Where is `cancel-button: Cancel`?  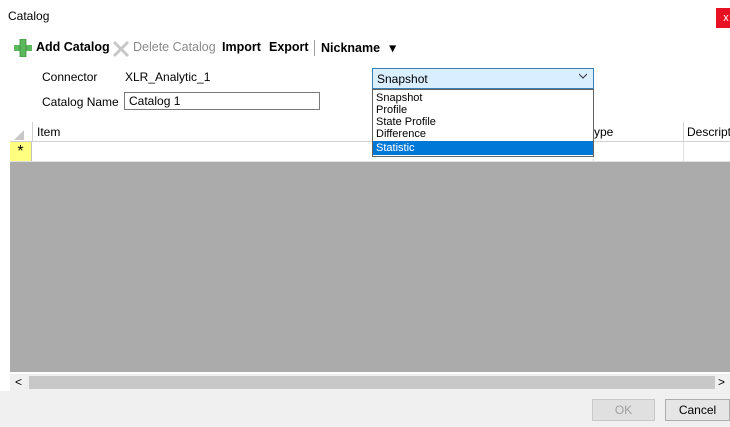
cancel-button: Cancel is located at coordinates (697, 410).